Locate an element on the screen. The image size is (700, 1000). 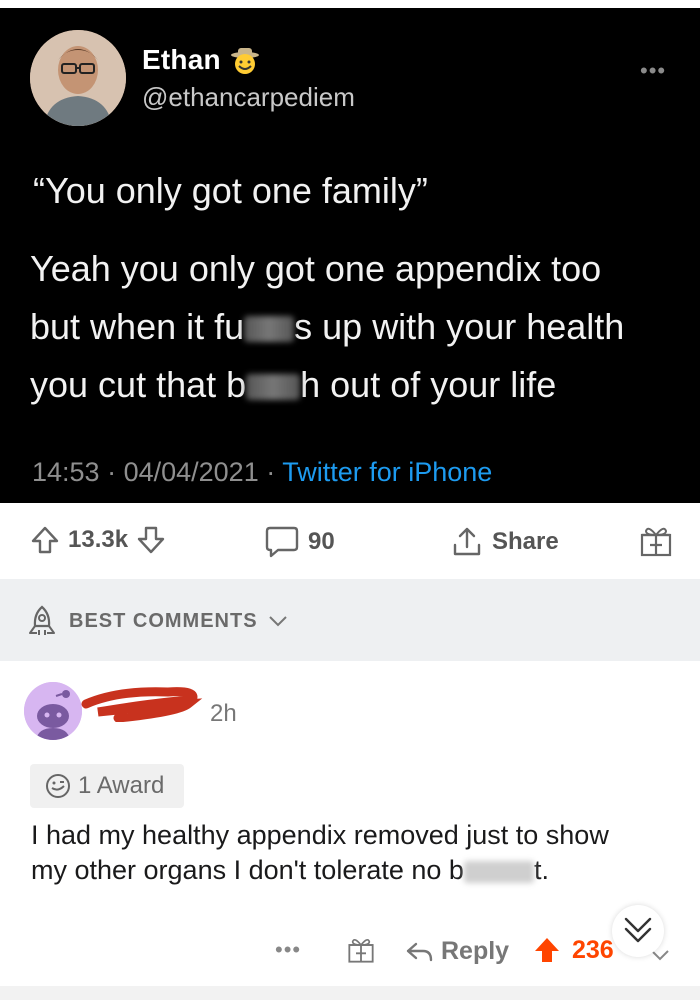
comment-time: 2h is located at coordinates (223, 713).